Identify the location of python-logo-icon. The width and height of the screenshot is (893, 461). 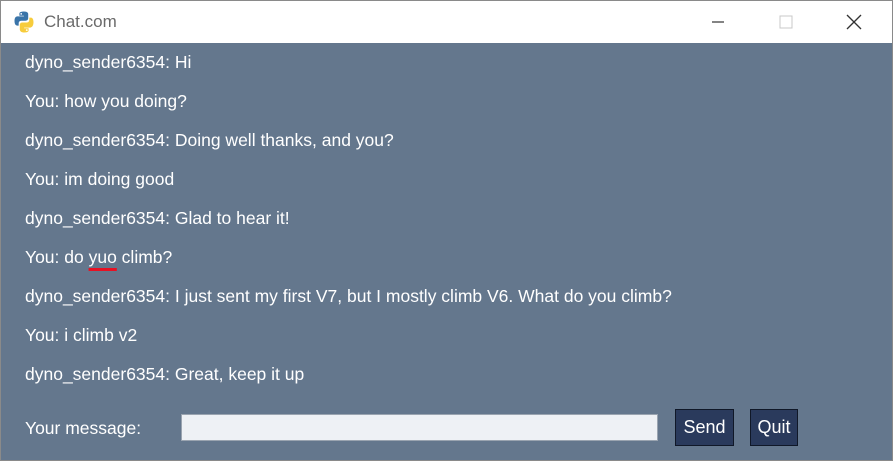
(24, 22).